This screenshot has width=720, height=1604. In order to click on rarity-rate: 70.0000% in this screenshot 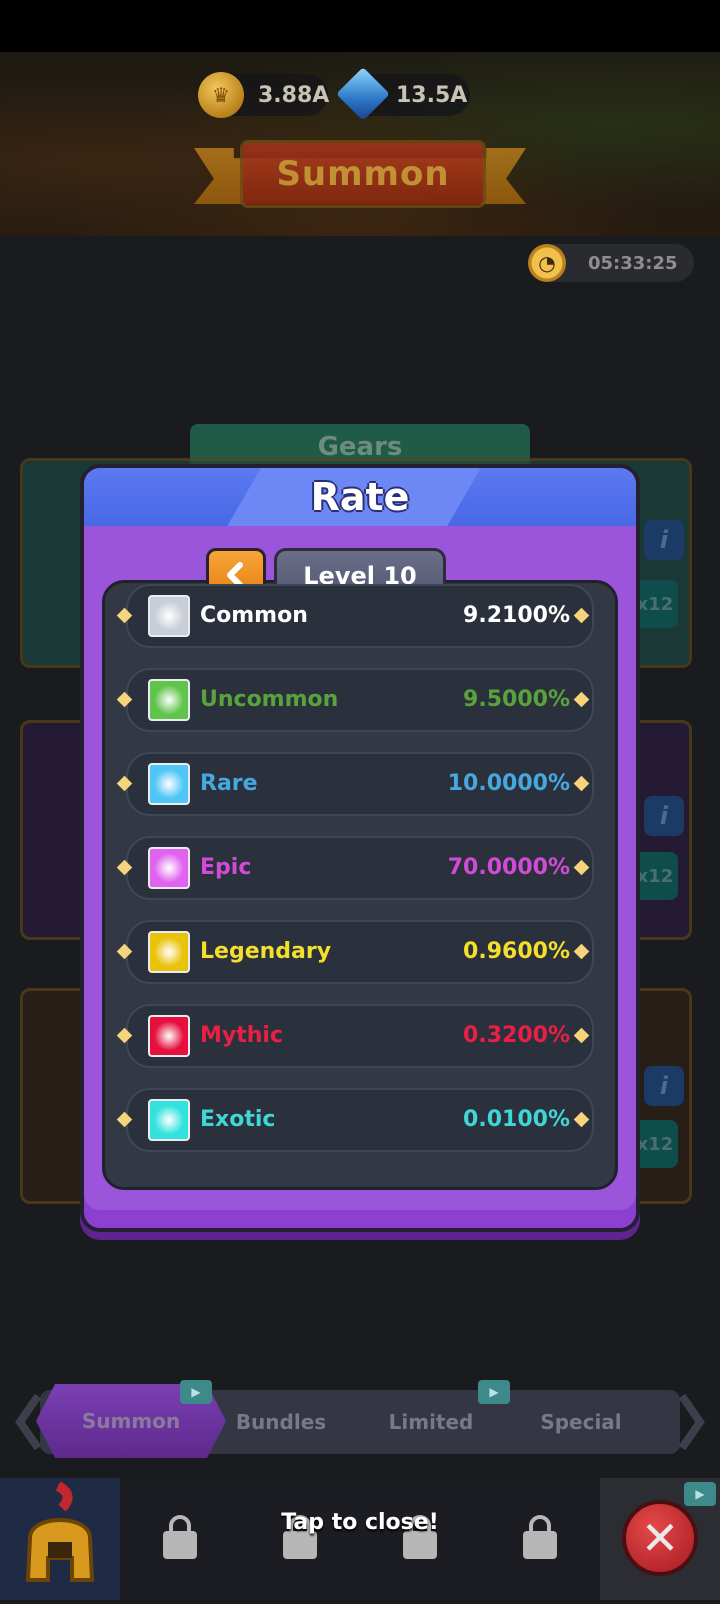, I will do `click(508, 867)`.